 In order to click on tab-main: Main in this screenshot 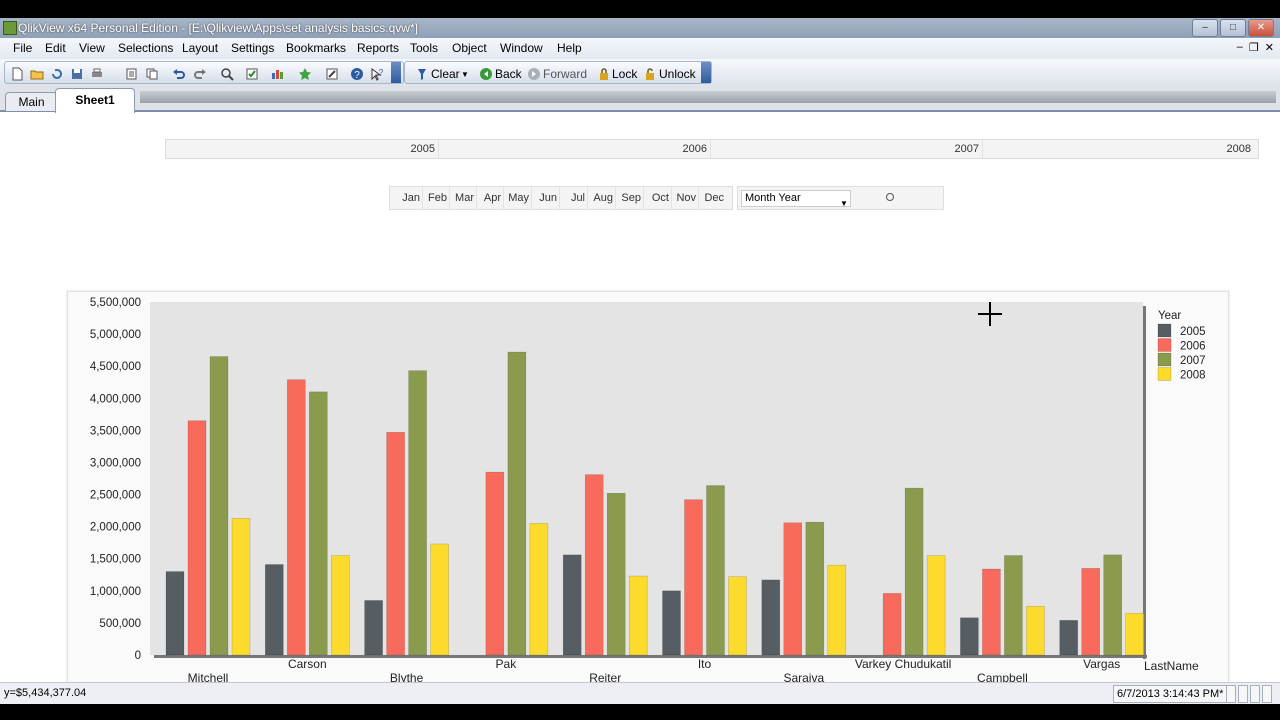, I will do `click(31, 101)`.